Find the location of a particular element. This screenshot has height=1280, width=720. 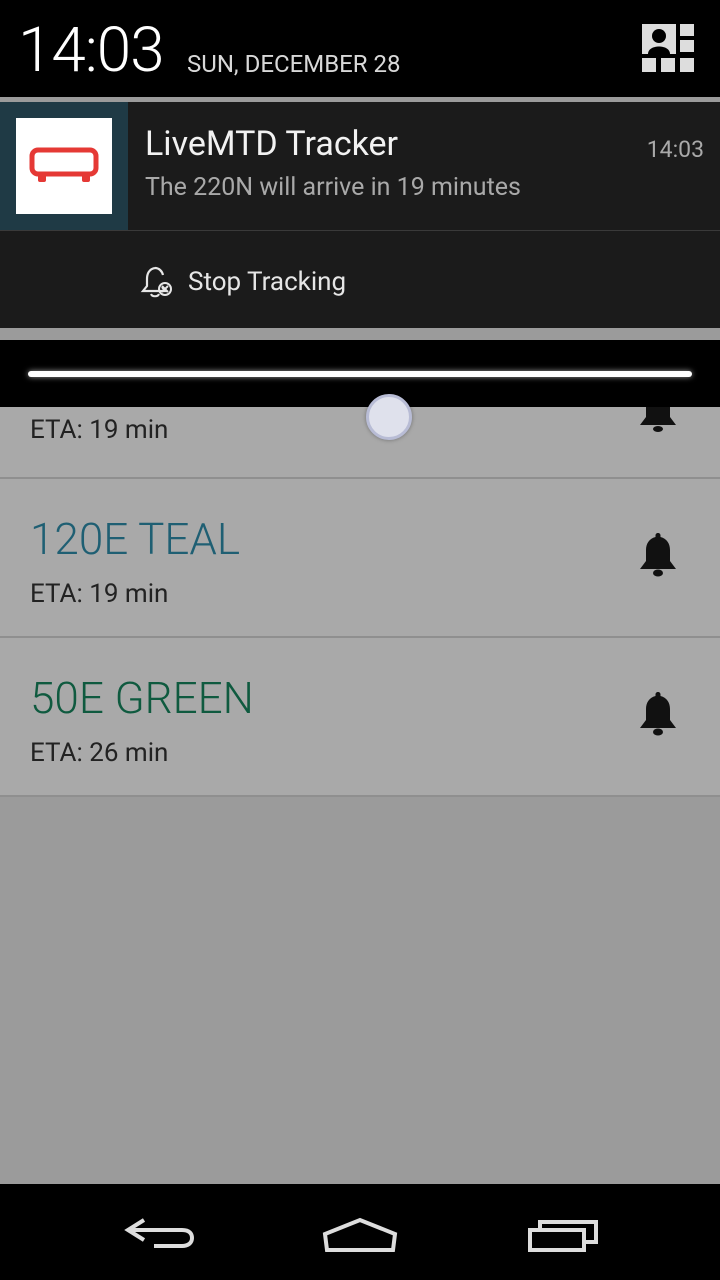

notification-icon-area is located at coordinates (64, 166).